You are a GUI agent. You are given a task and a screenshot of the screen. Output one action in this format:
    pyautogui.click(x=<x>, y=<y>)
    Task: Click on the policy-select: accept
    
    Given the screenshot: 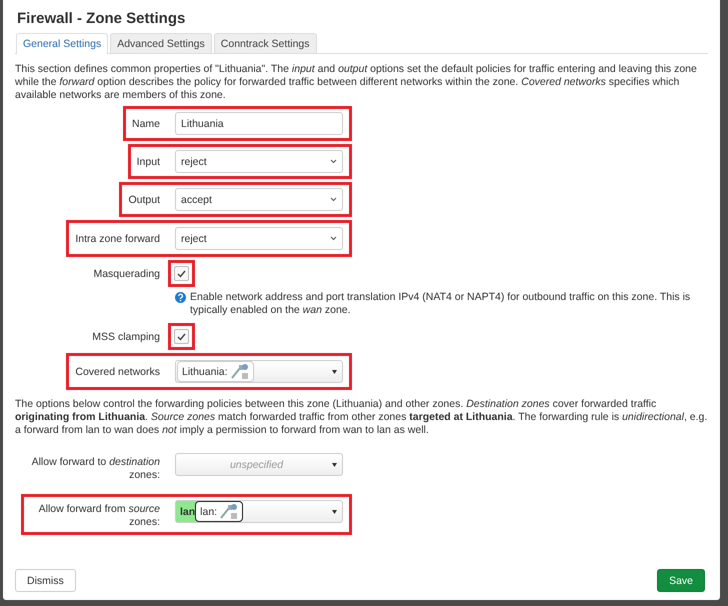 What is the action you would take?
    pyautogui.click(x=259, y=199)
    